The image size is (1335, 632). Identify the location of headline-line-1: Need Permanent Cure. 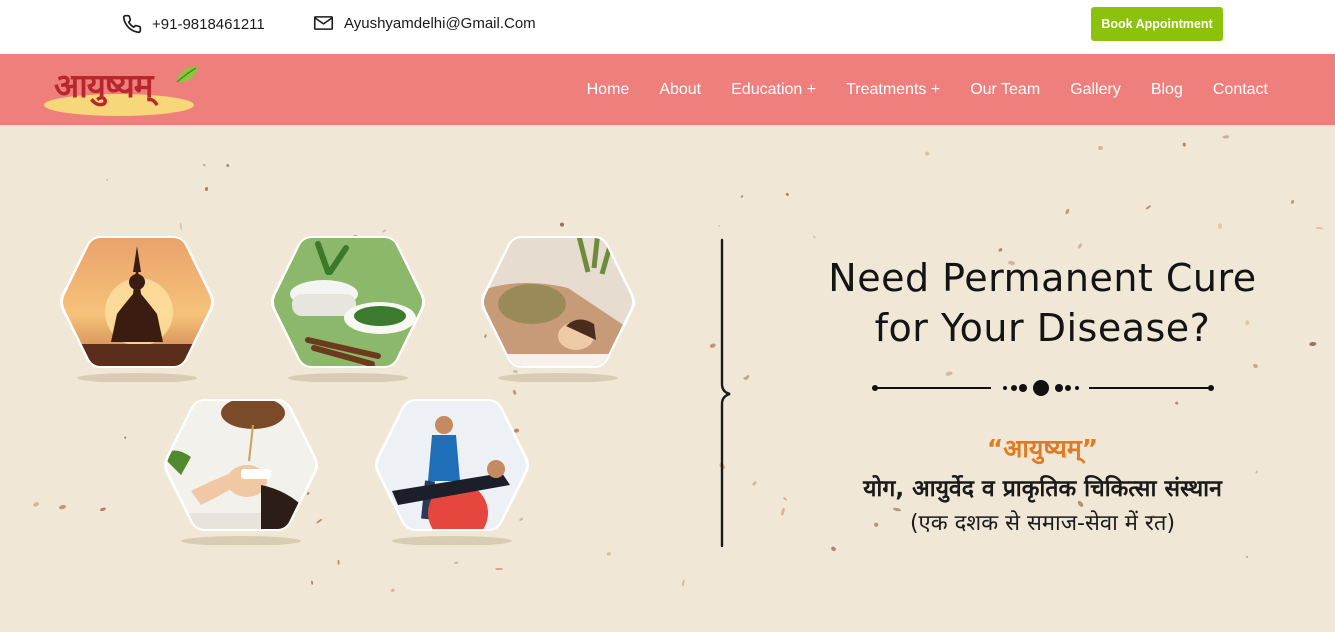
(1042, 278).